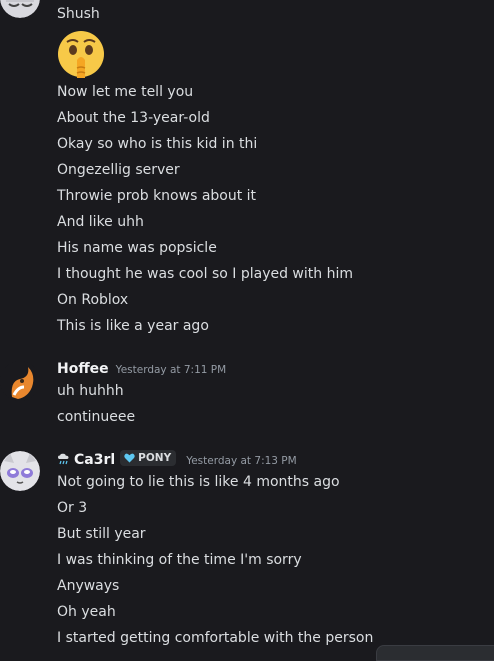 Image resolution: width=494 pixels, height=661 pixels. I want to click on message-line: continueee, so click(96, 417).